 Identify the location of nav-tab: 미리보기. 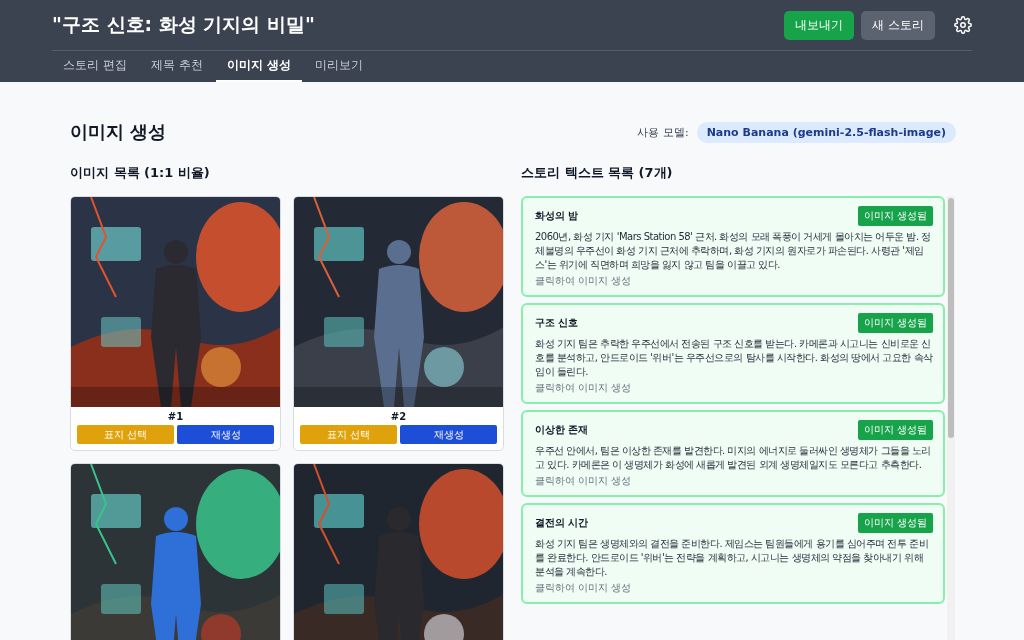
(338, 66).